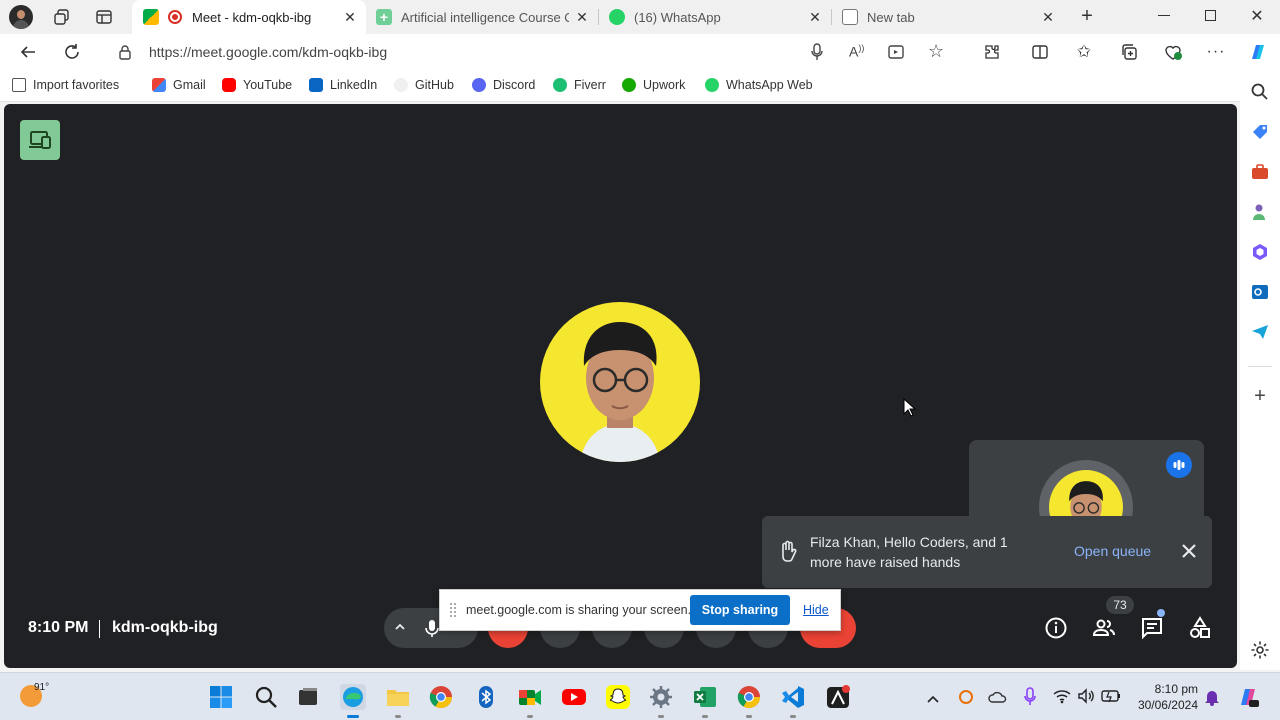  I want to click on task-view-icon, so click(308, 697).